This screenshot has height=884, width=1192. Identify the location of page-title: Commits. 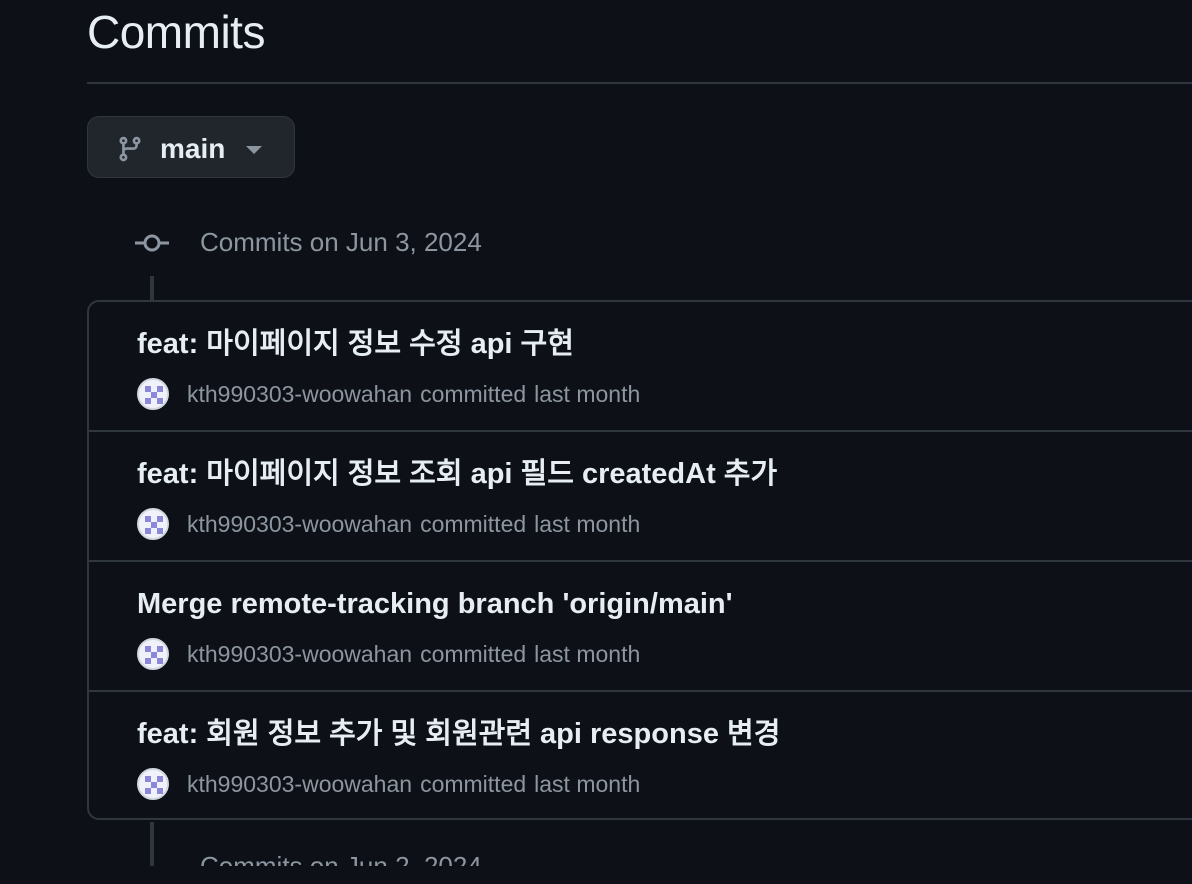
(176, 32).